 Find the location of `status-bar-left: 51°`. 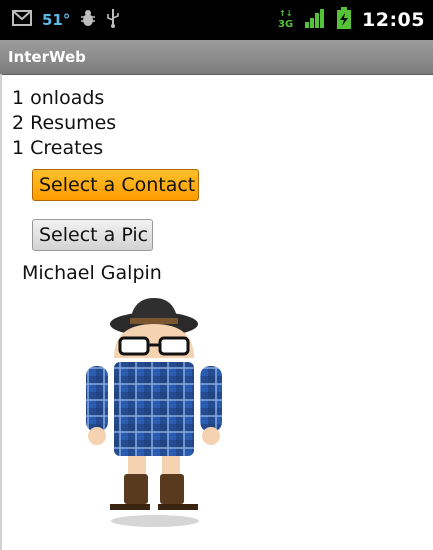

status-bar-left: 51° is located at coordinates (66, 20).